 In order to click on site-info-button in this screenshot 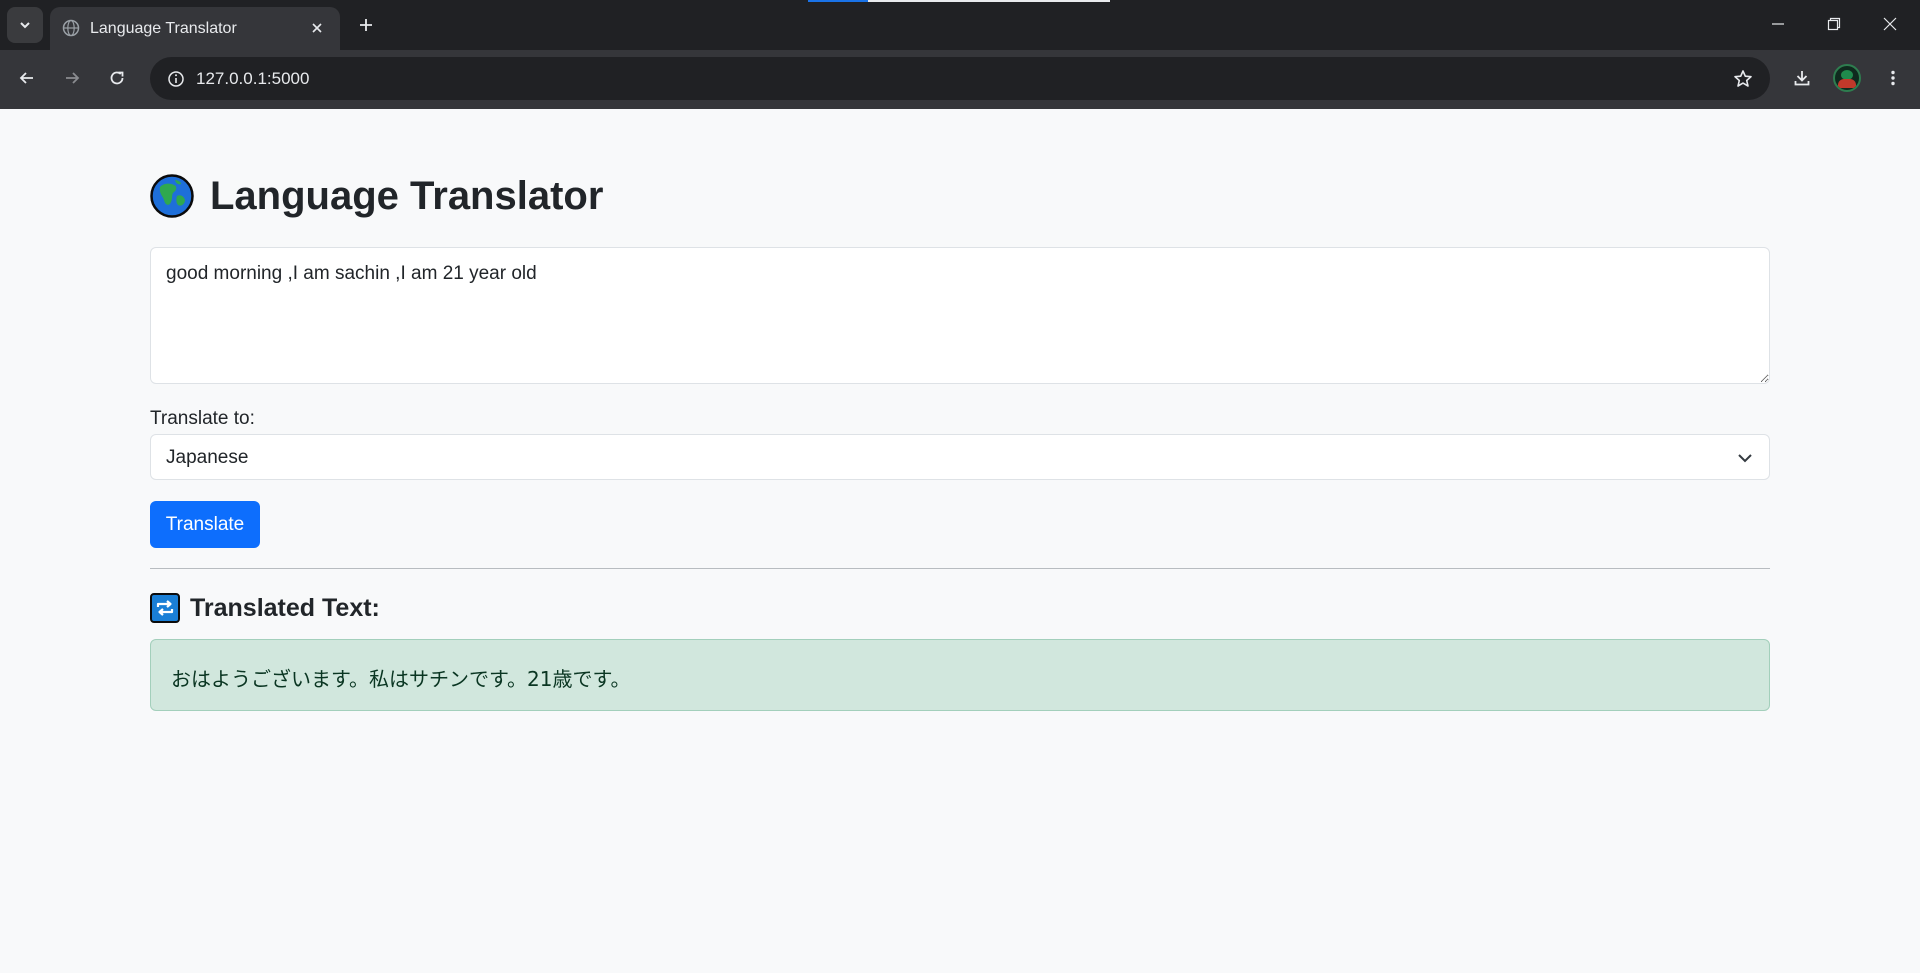, I will do `click(175, 78)`.